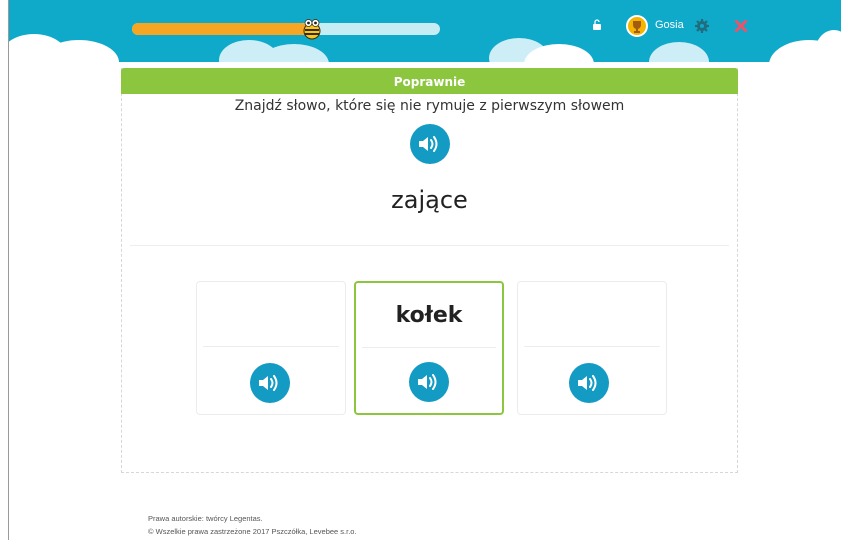 This screenshot has height=540, width=841. What do you see at coordinates (220, 29) in the screenshot?
I see `progress-fill` at bounding box center [220, 29].